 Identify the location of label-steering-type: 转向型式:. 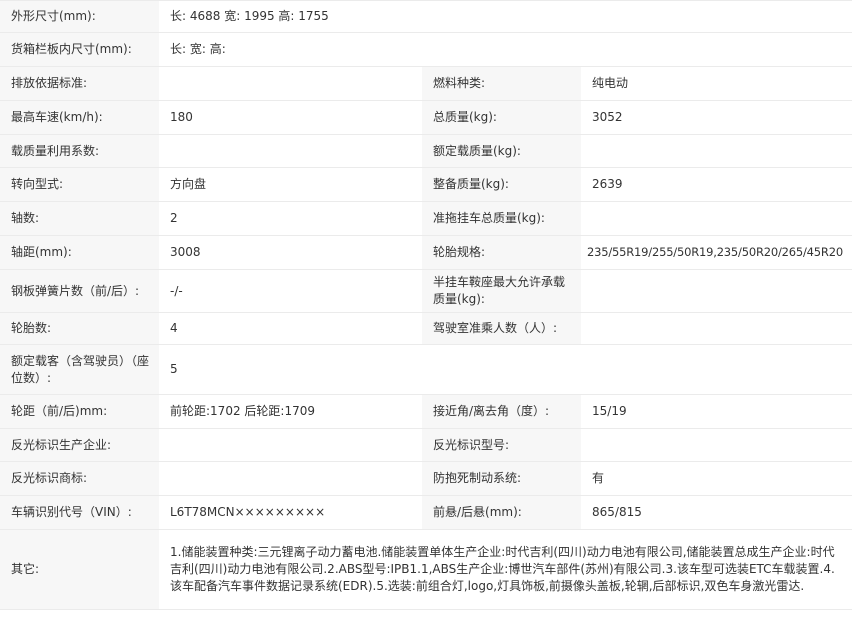
(79, 184).